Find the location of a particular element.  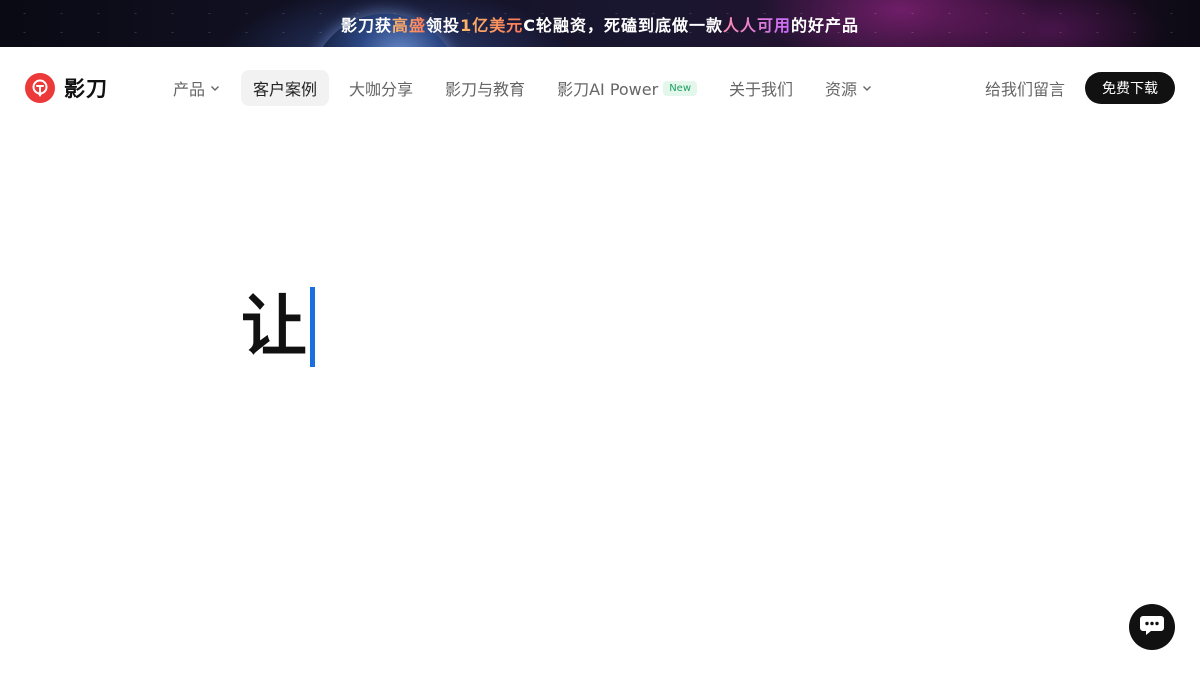

logo: 影刀 is located at coordinates (66, 88).